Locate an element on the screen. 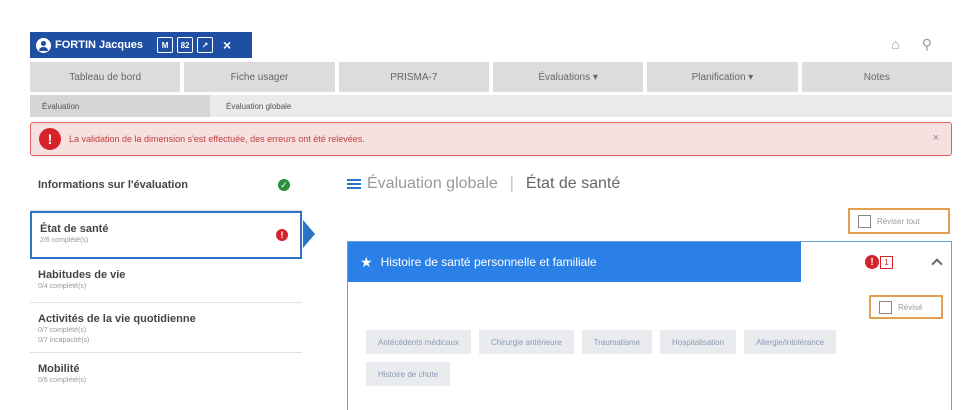 This screenshot has width=962, height=410. page-title: État de santé is located at coordinates (573, 183).